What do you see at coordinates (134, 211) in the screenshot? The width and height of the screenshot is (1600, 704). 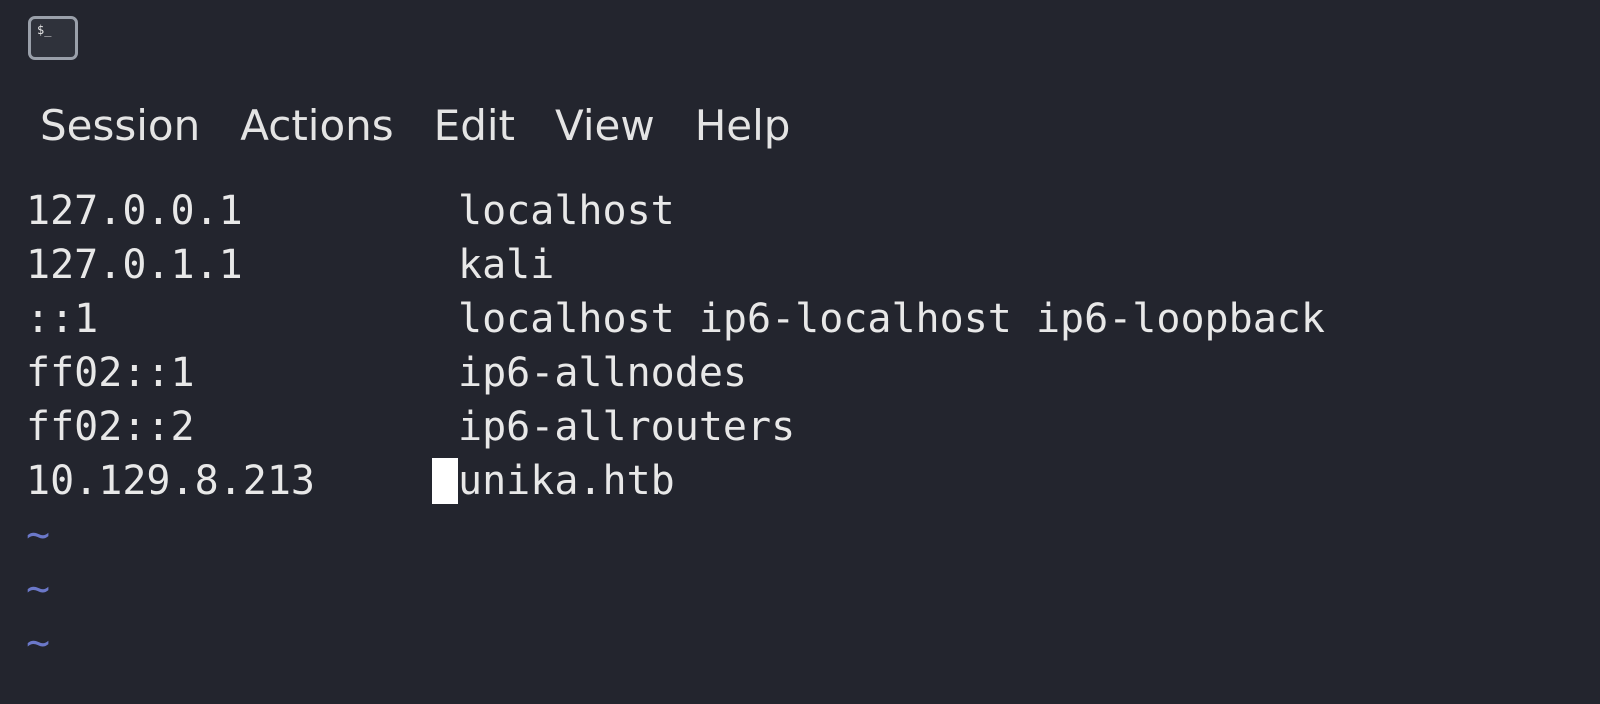 I see `ip-address: 127.0.0.1` at bounding box center [134, 211].